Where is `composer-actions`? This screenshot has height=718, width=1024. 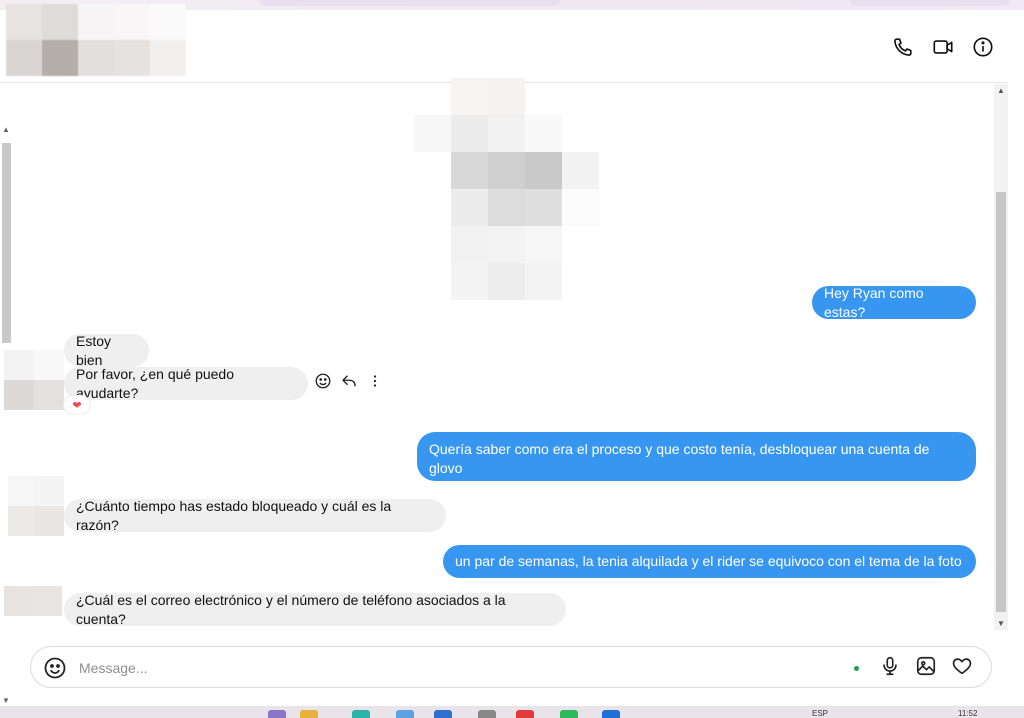 composer-actions is located at coordinates (913, 668).